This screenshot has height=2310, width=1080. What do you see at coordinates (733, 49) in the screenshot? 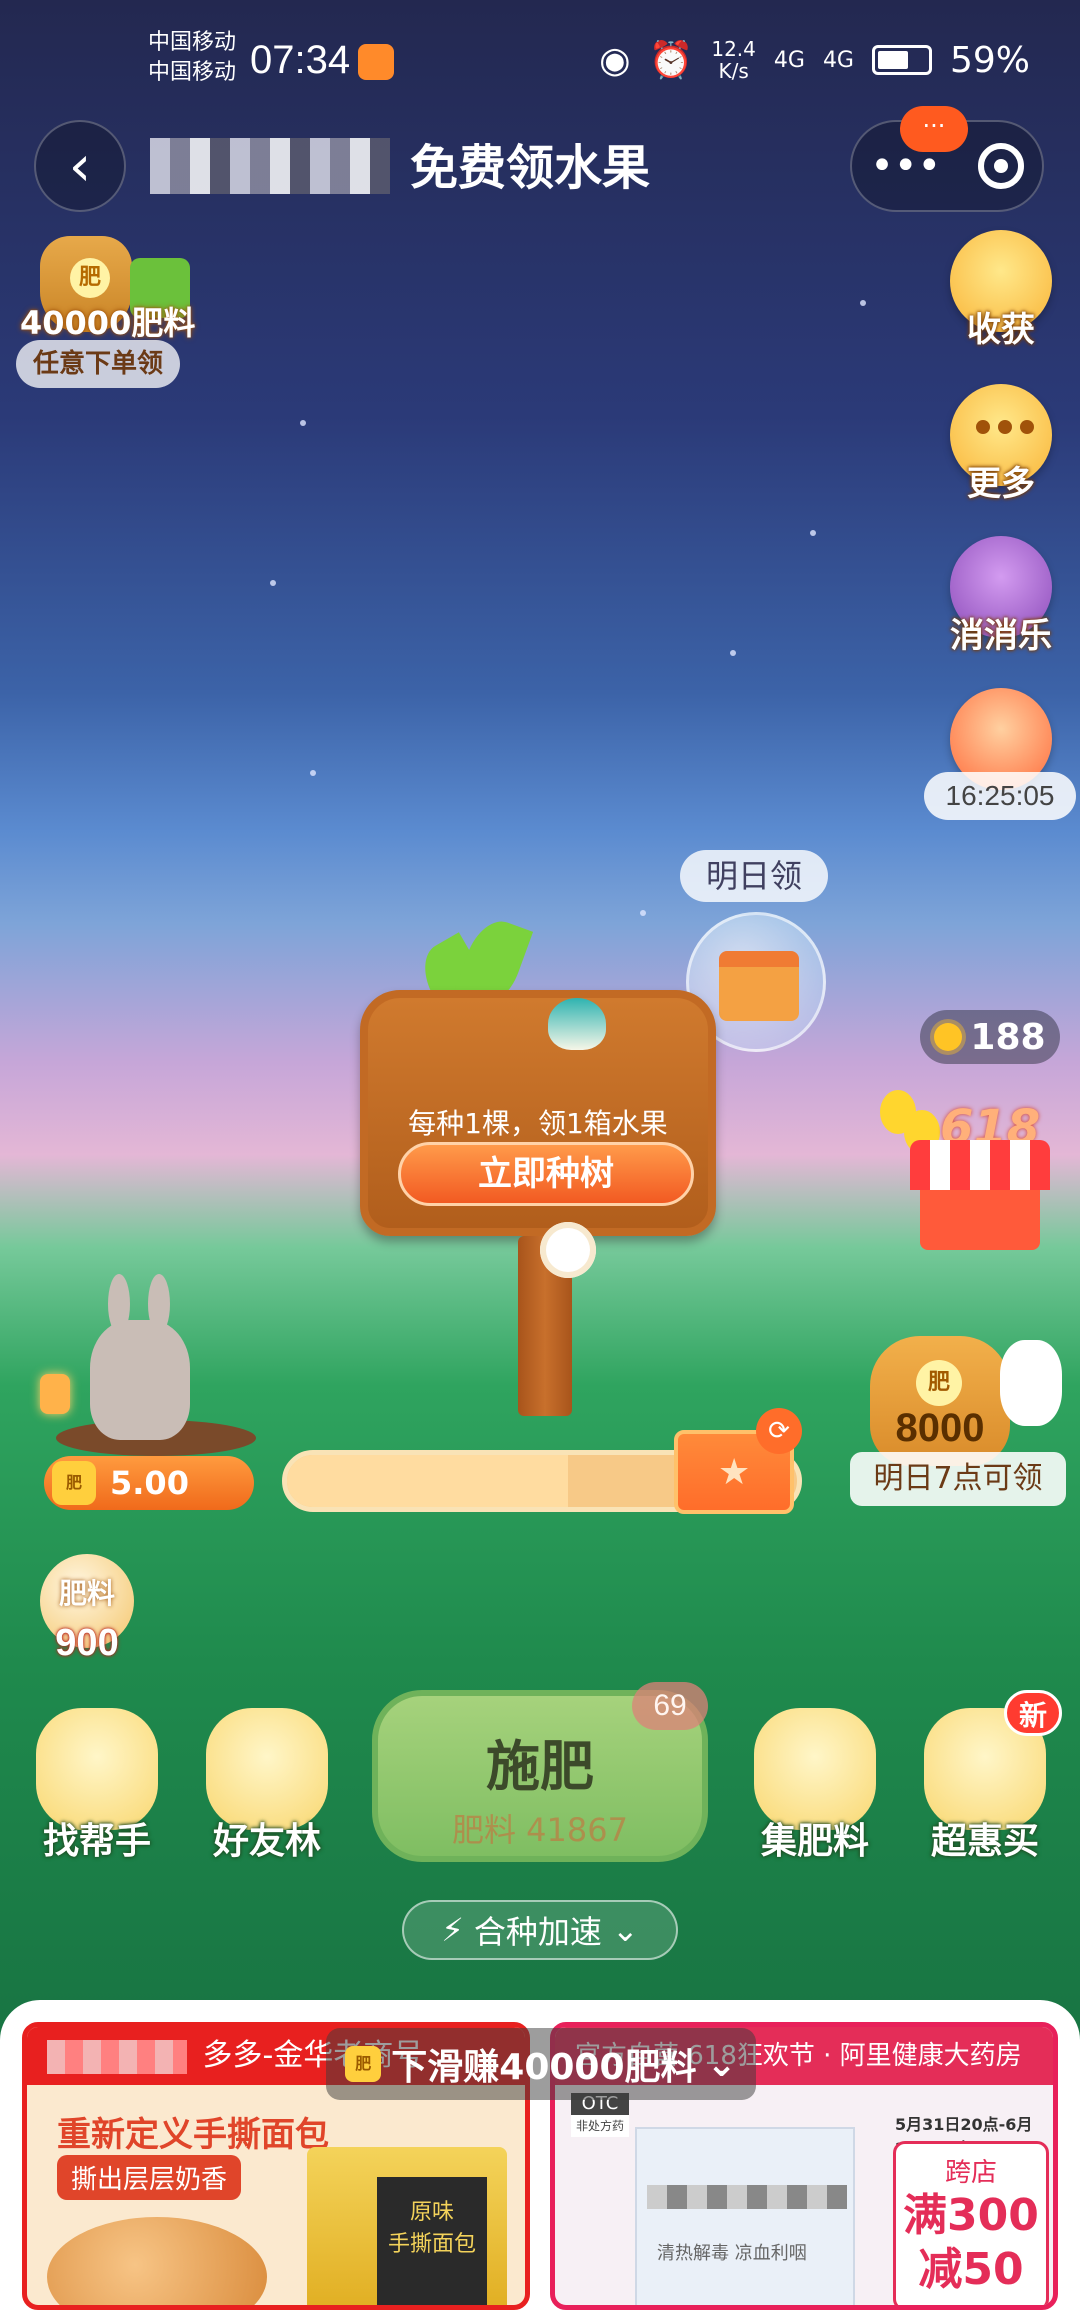
I see `net-speed-value: 12.4` at bounding box center [733, 49].